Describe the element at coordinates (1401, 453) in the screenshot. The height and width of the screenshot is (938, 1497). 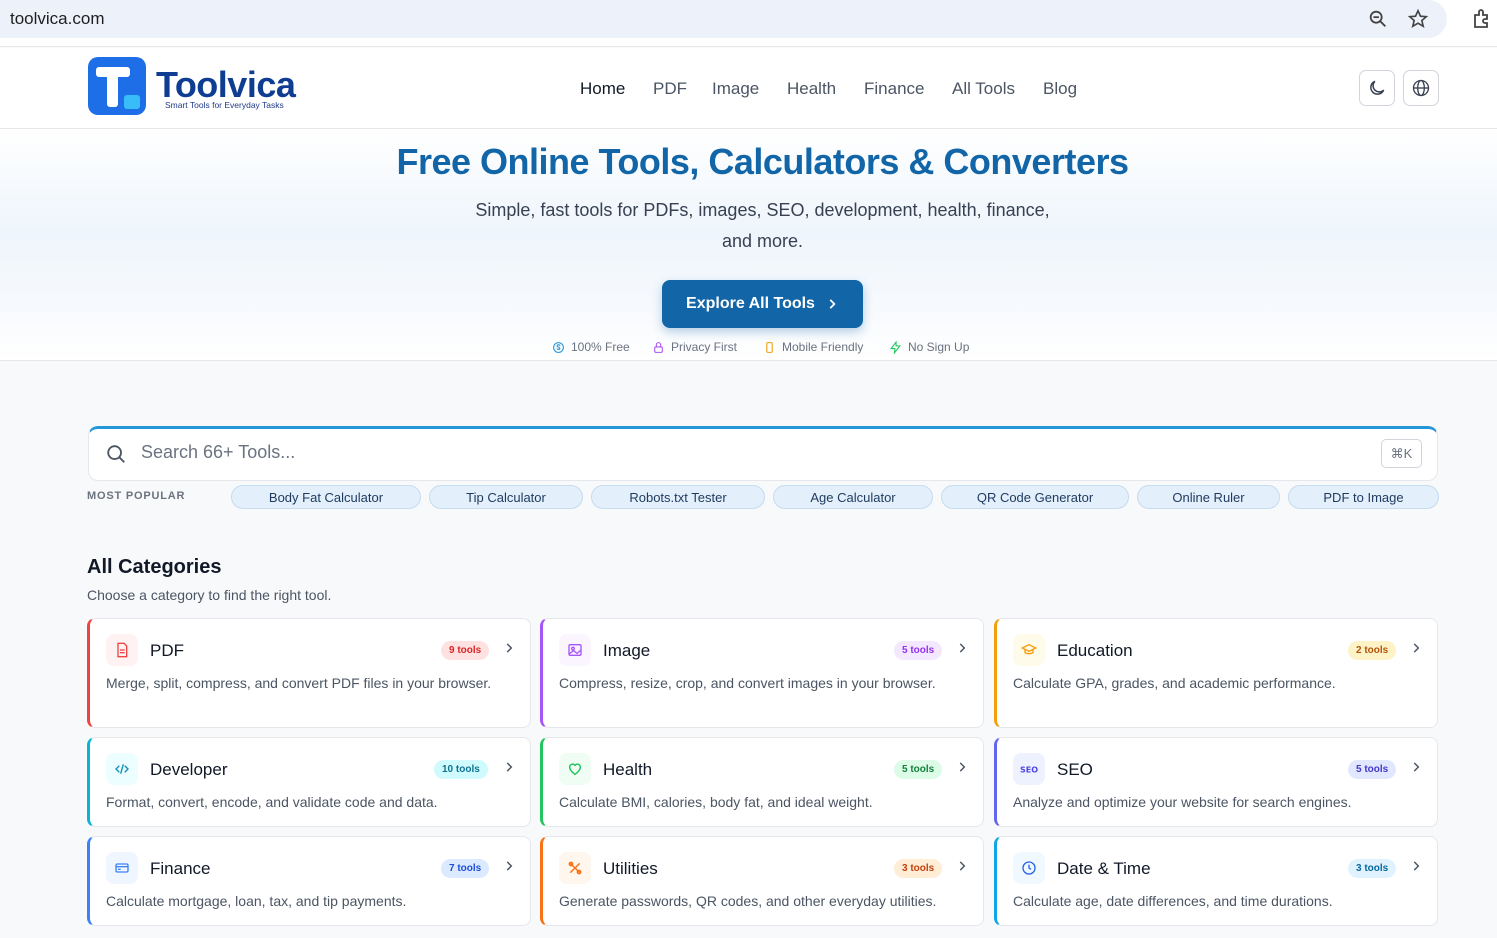
I see `keyboard-shortcut-hint: ⌘K` at that location.